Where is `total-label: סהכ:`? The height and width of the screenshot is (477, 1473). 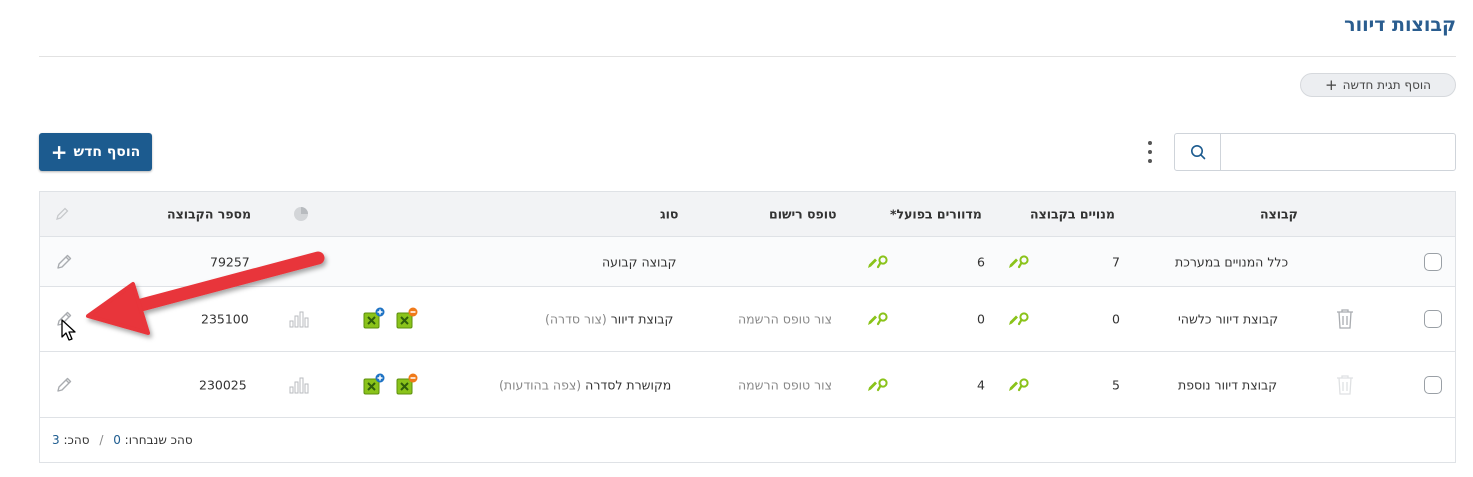 total-label: סהכ: is located at coordinates (76, 440).